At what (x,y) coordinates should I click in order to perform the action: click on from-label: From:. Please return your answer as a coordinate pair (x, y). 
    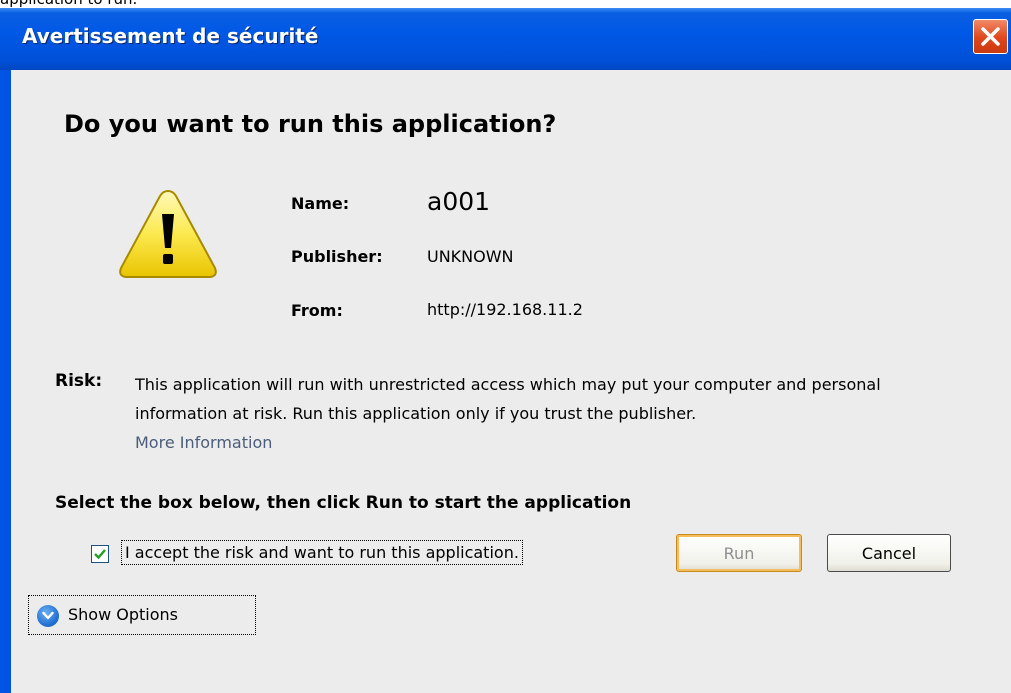
    Looking at the image, I should click on (317, 310).